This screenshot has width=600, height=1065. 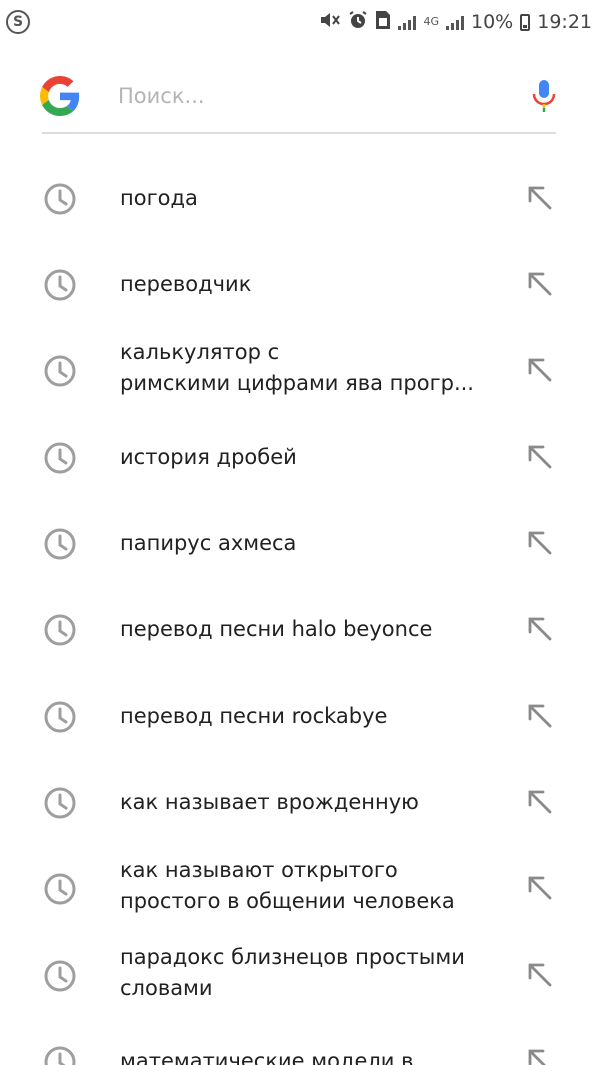 I want to click on suggestion-text: как называет врожденную, so click(x=269, y=802).